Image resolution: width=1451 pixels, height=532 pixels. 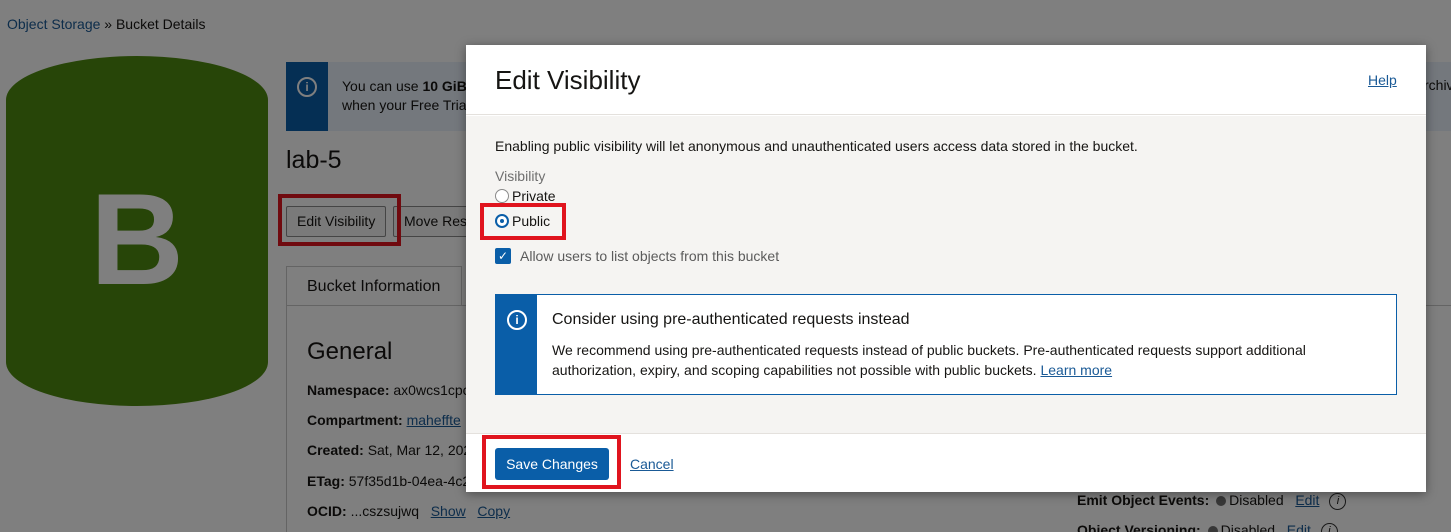 I want to click on radio-private-button, so click(x=502, y=196).